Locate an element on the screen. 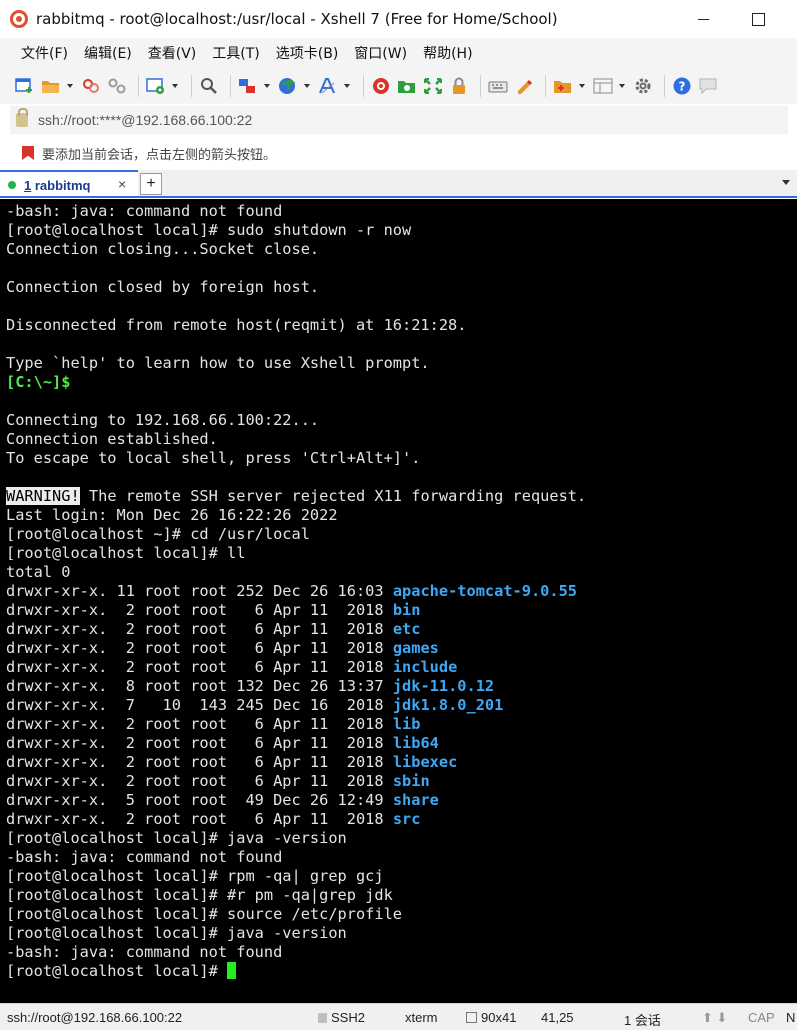 This screenshot has width=797, height=1030. maximize-button is located at coordinates (758, 19).